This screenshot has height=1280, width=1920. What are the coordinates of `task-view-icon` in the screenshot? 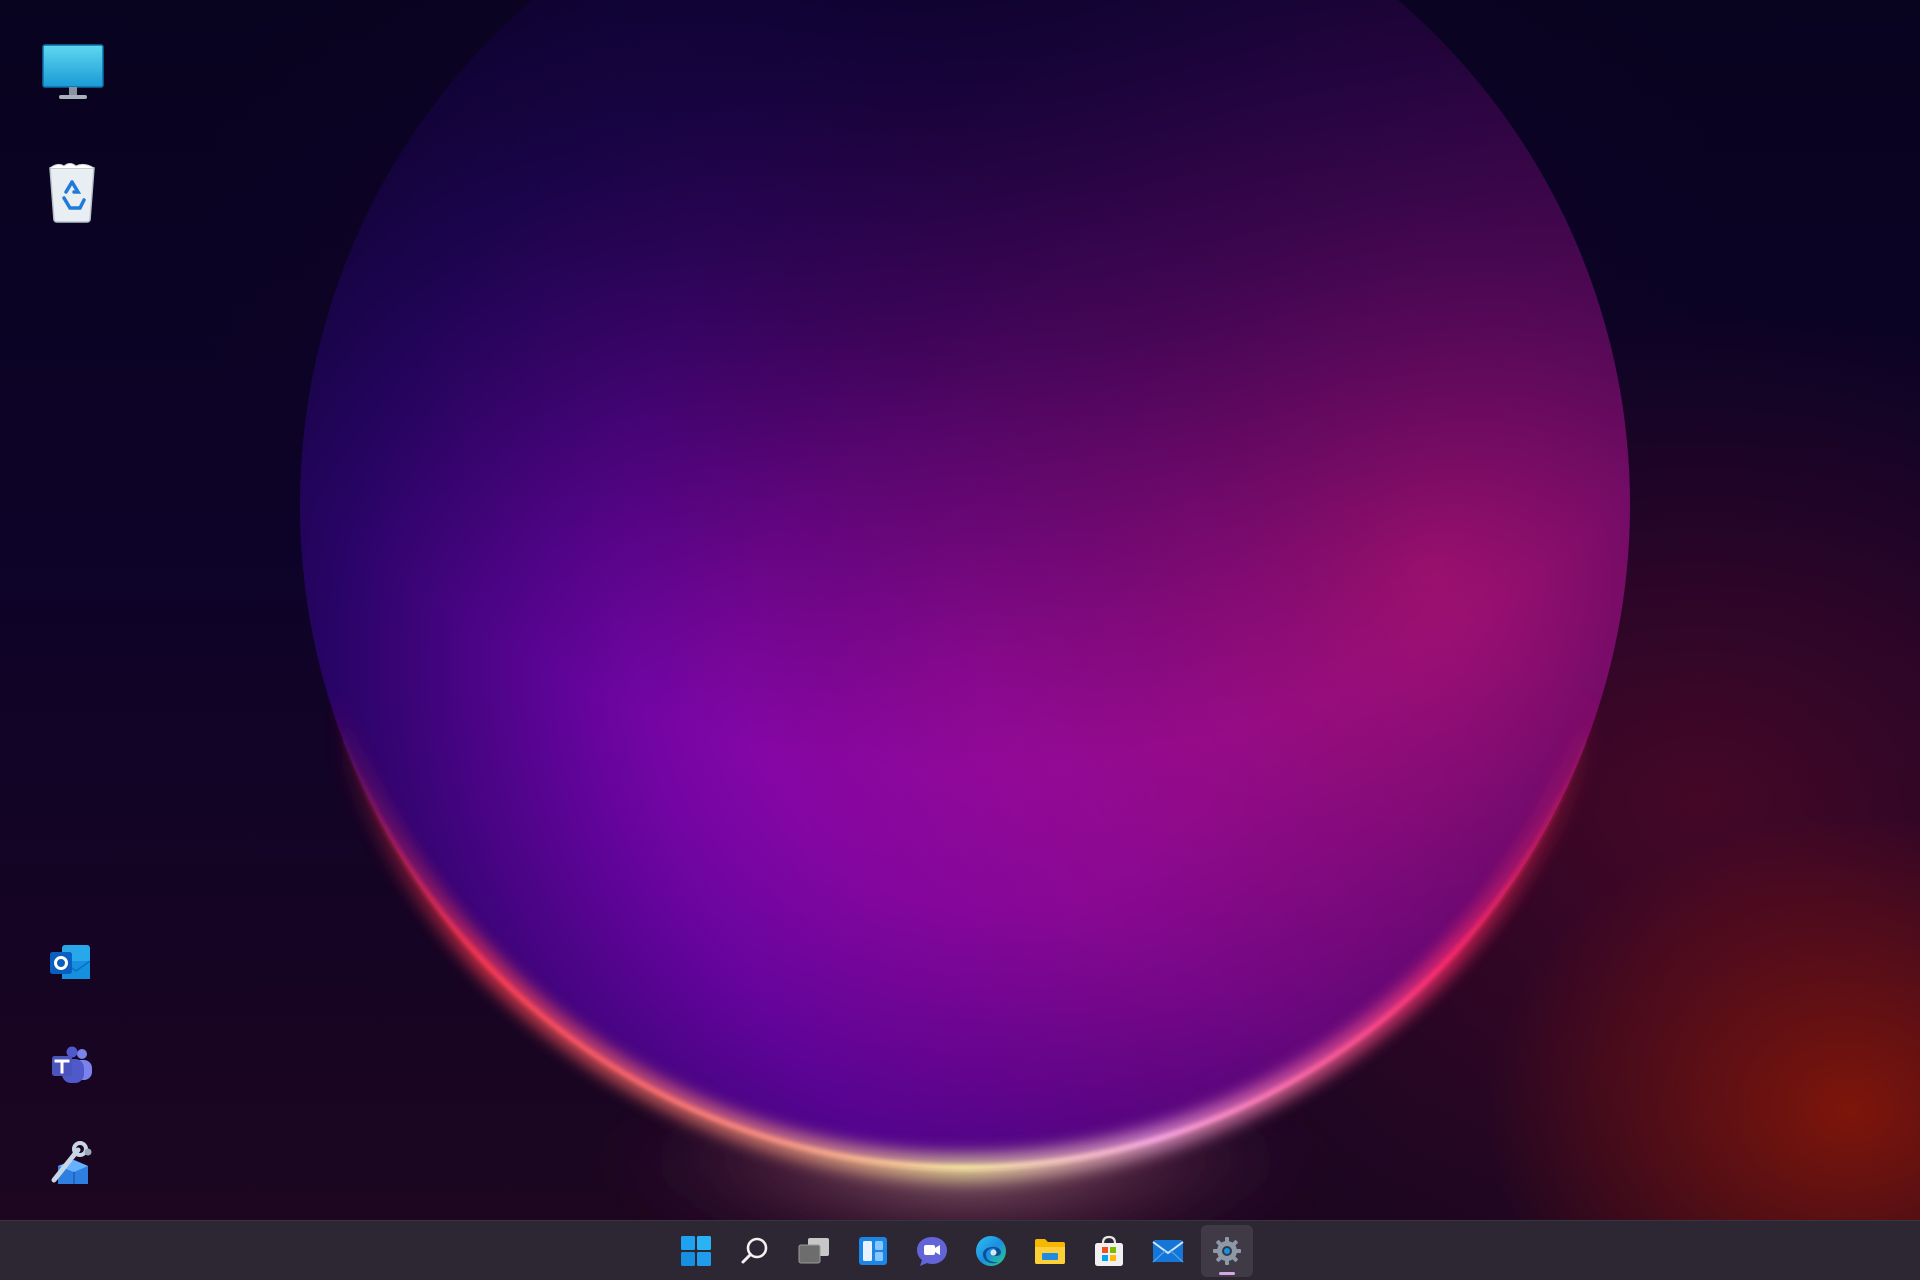 It's located at (814, 1251).